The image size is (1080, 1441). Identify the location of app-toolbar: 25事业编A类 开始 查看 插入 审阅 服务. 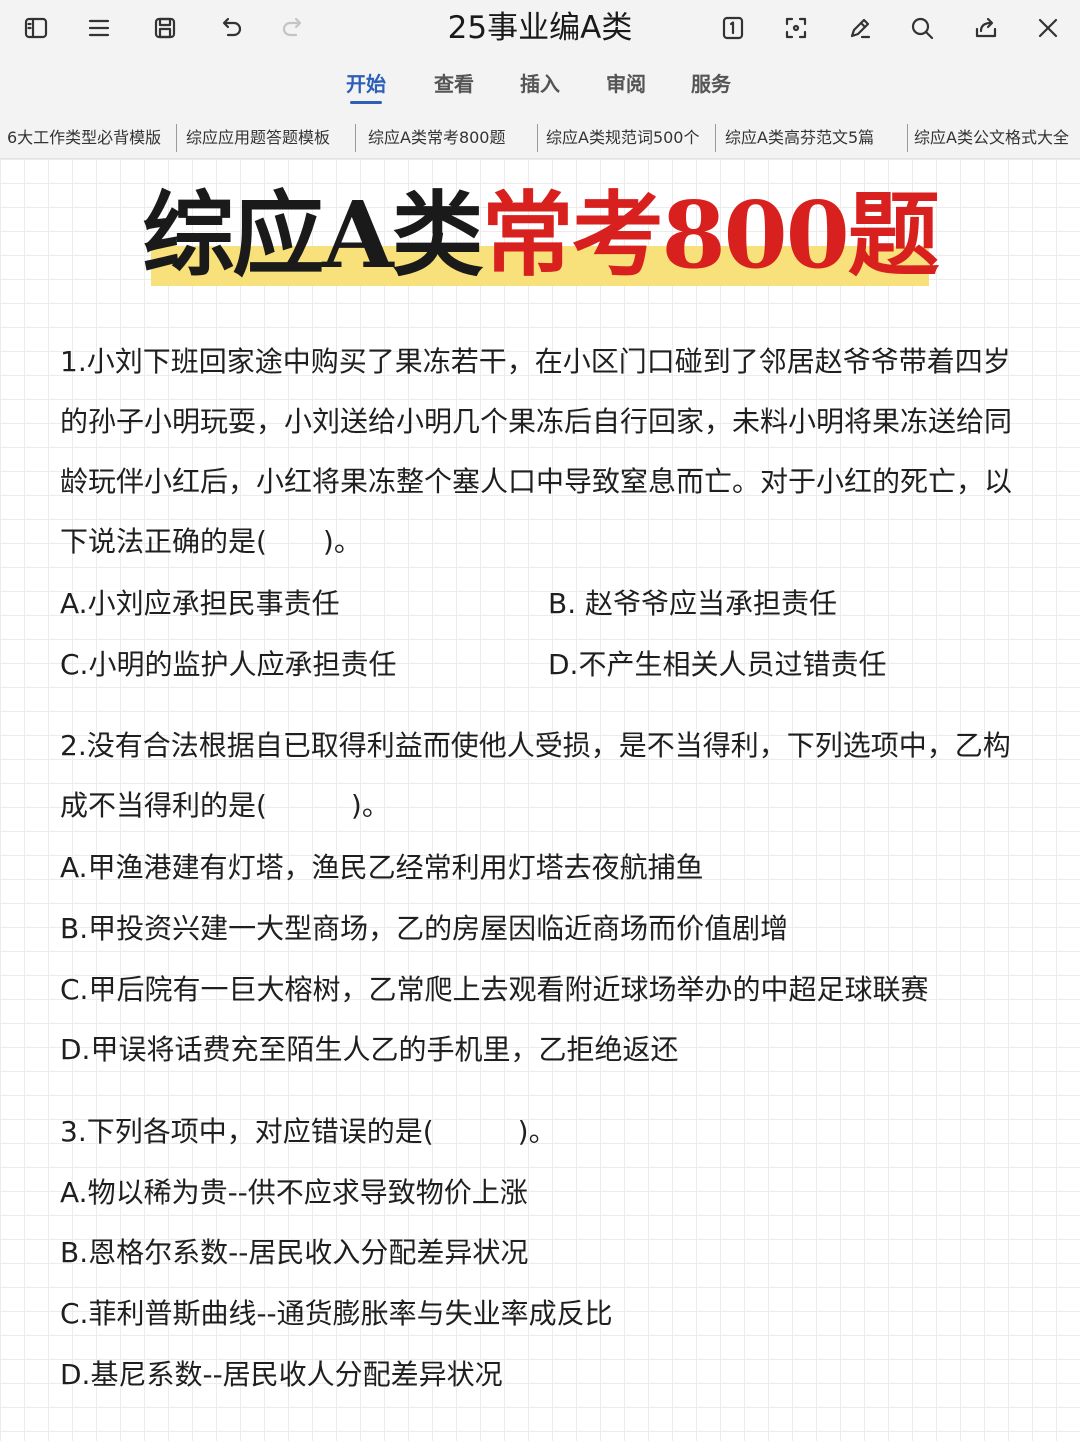
(540, 59).